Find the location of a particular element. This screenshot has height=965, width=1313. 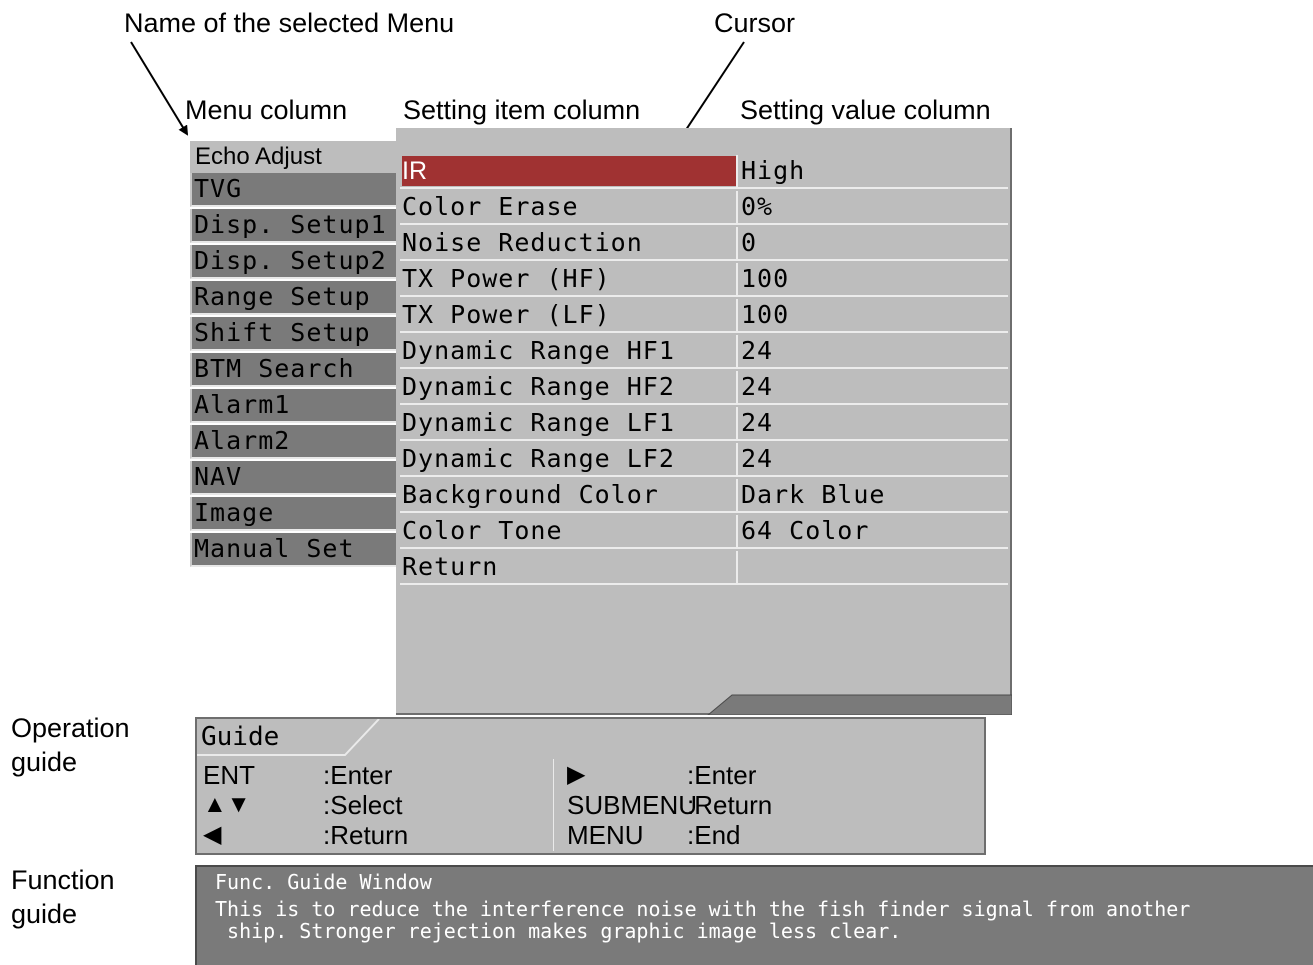

setting-item-label: Color Tone is located at coordinates (482, 530).